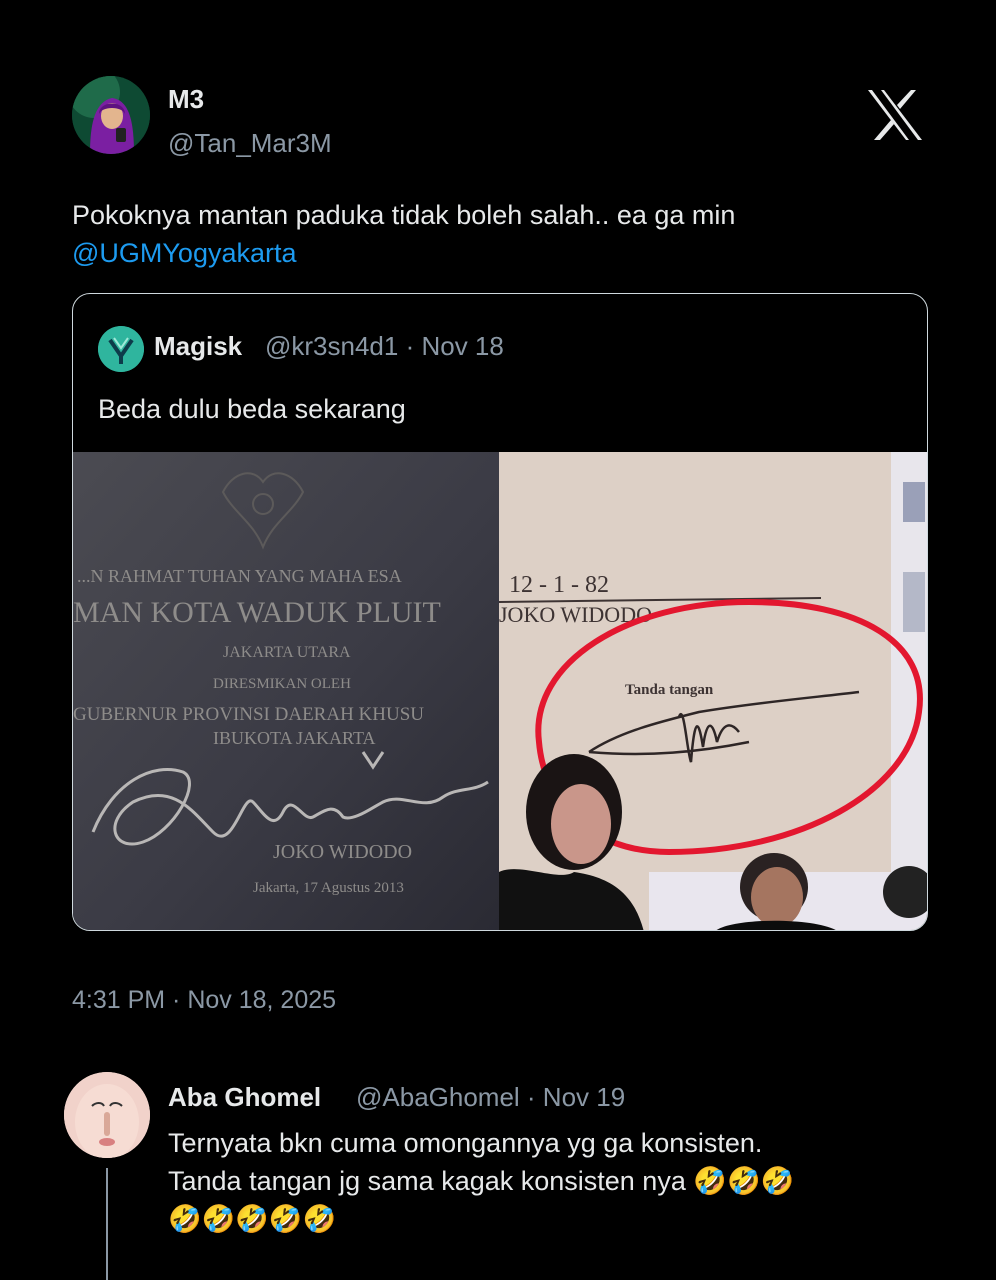  I want to click on author-name: M3, so click(186, 99).